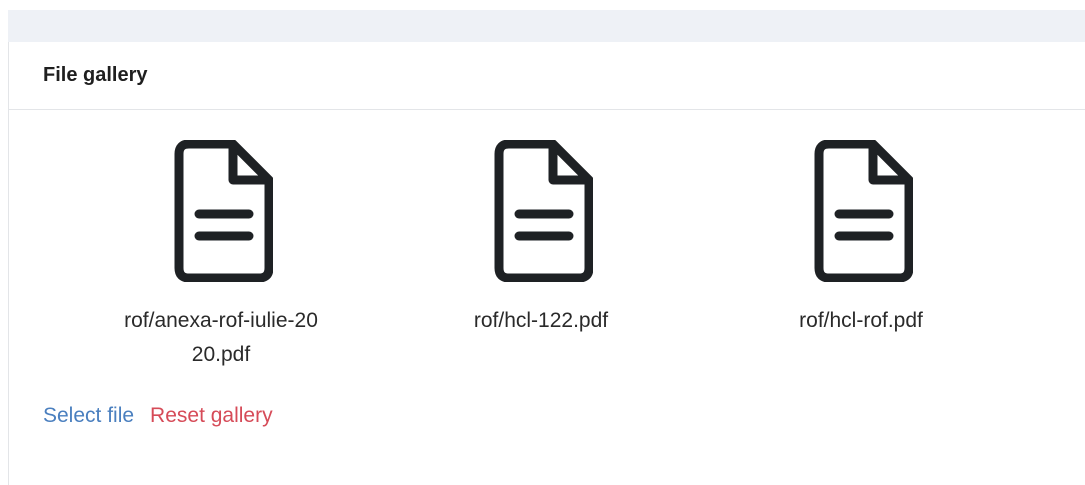 The width and height of the screenshot is (1085, 485). What do you see at coordinates (95, 75) in the screenshot?
I see `panel-title: File gallery` at bounding box center [95, 75].